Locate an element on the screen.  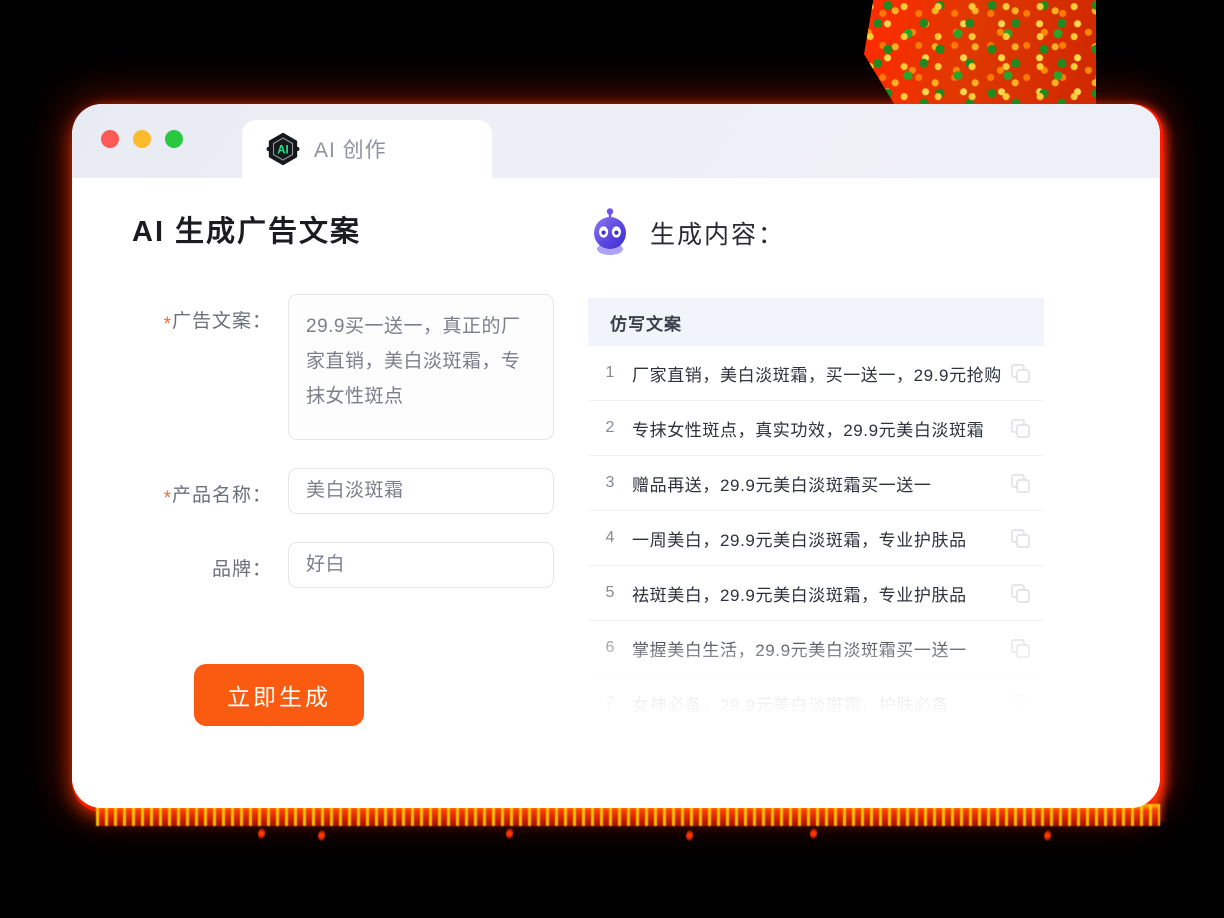
table-row: 7 女神必备，29.9元美白淡斑霜，护肤必备 is located at coordinates (816, 697).